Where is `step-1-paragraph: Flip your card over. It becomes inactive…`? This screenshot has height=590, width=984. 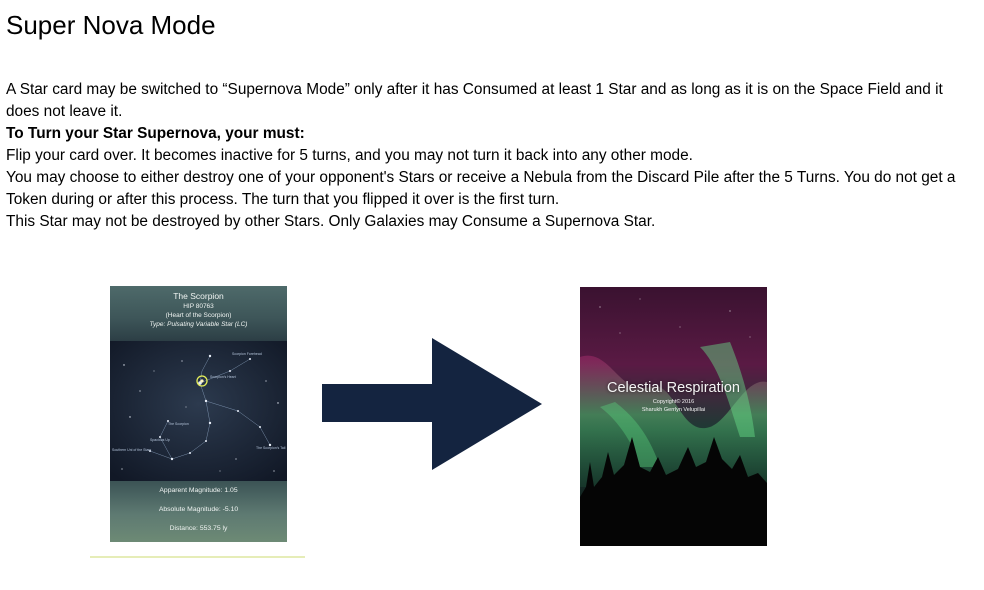
step-1-paragraph: Flip your card over. It becomes inactive… is located at coordinates (349, 155).